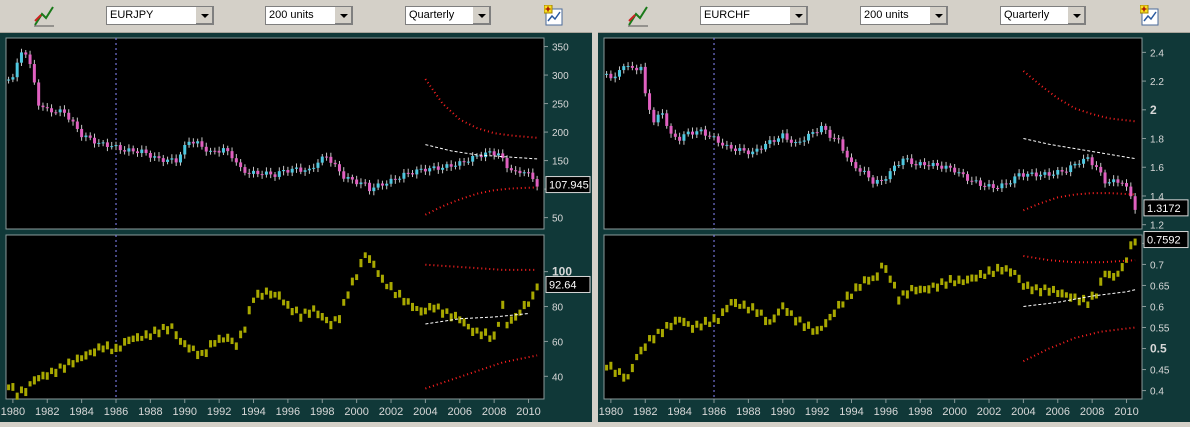  Describe the element at coordinates (1164, 241) in the screenshot. I see `last-oscillator-label-text: 0.7592` at that location.